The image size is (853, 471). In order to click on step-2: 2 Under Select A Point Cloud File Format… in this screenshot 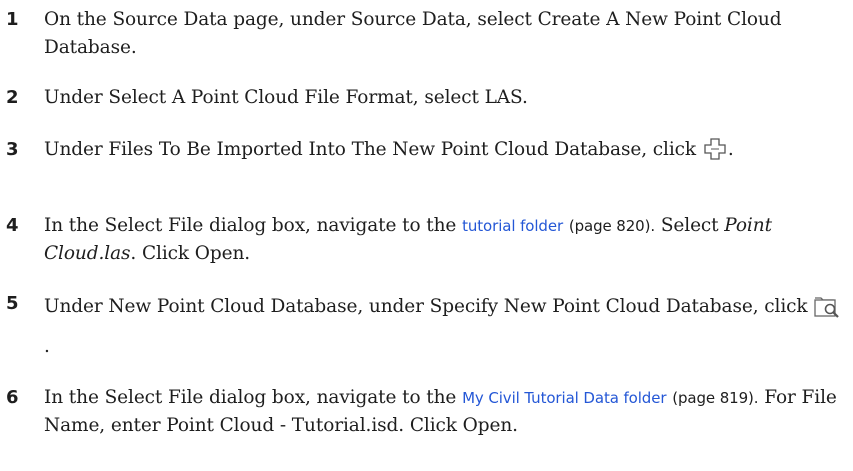, I will do `click(422, 98)`.